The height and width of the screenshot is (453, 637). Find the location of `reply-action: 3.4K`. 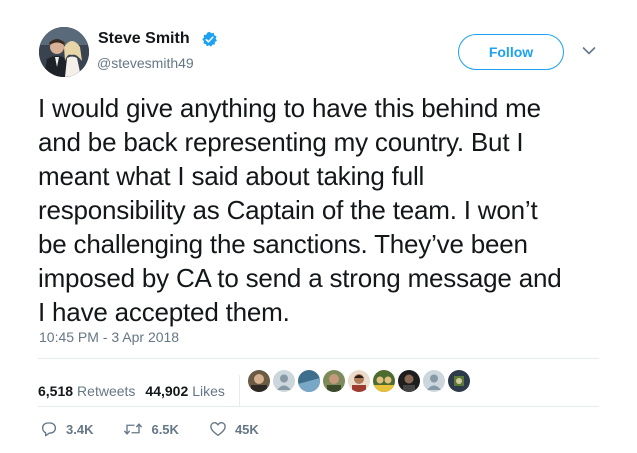

reply-action: 3.4K is located at coordinates (66, 429).